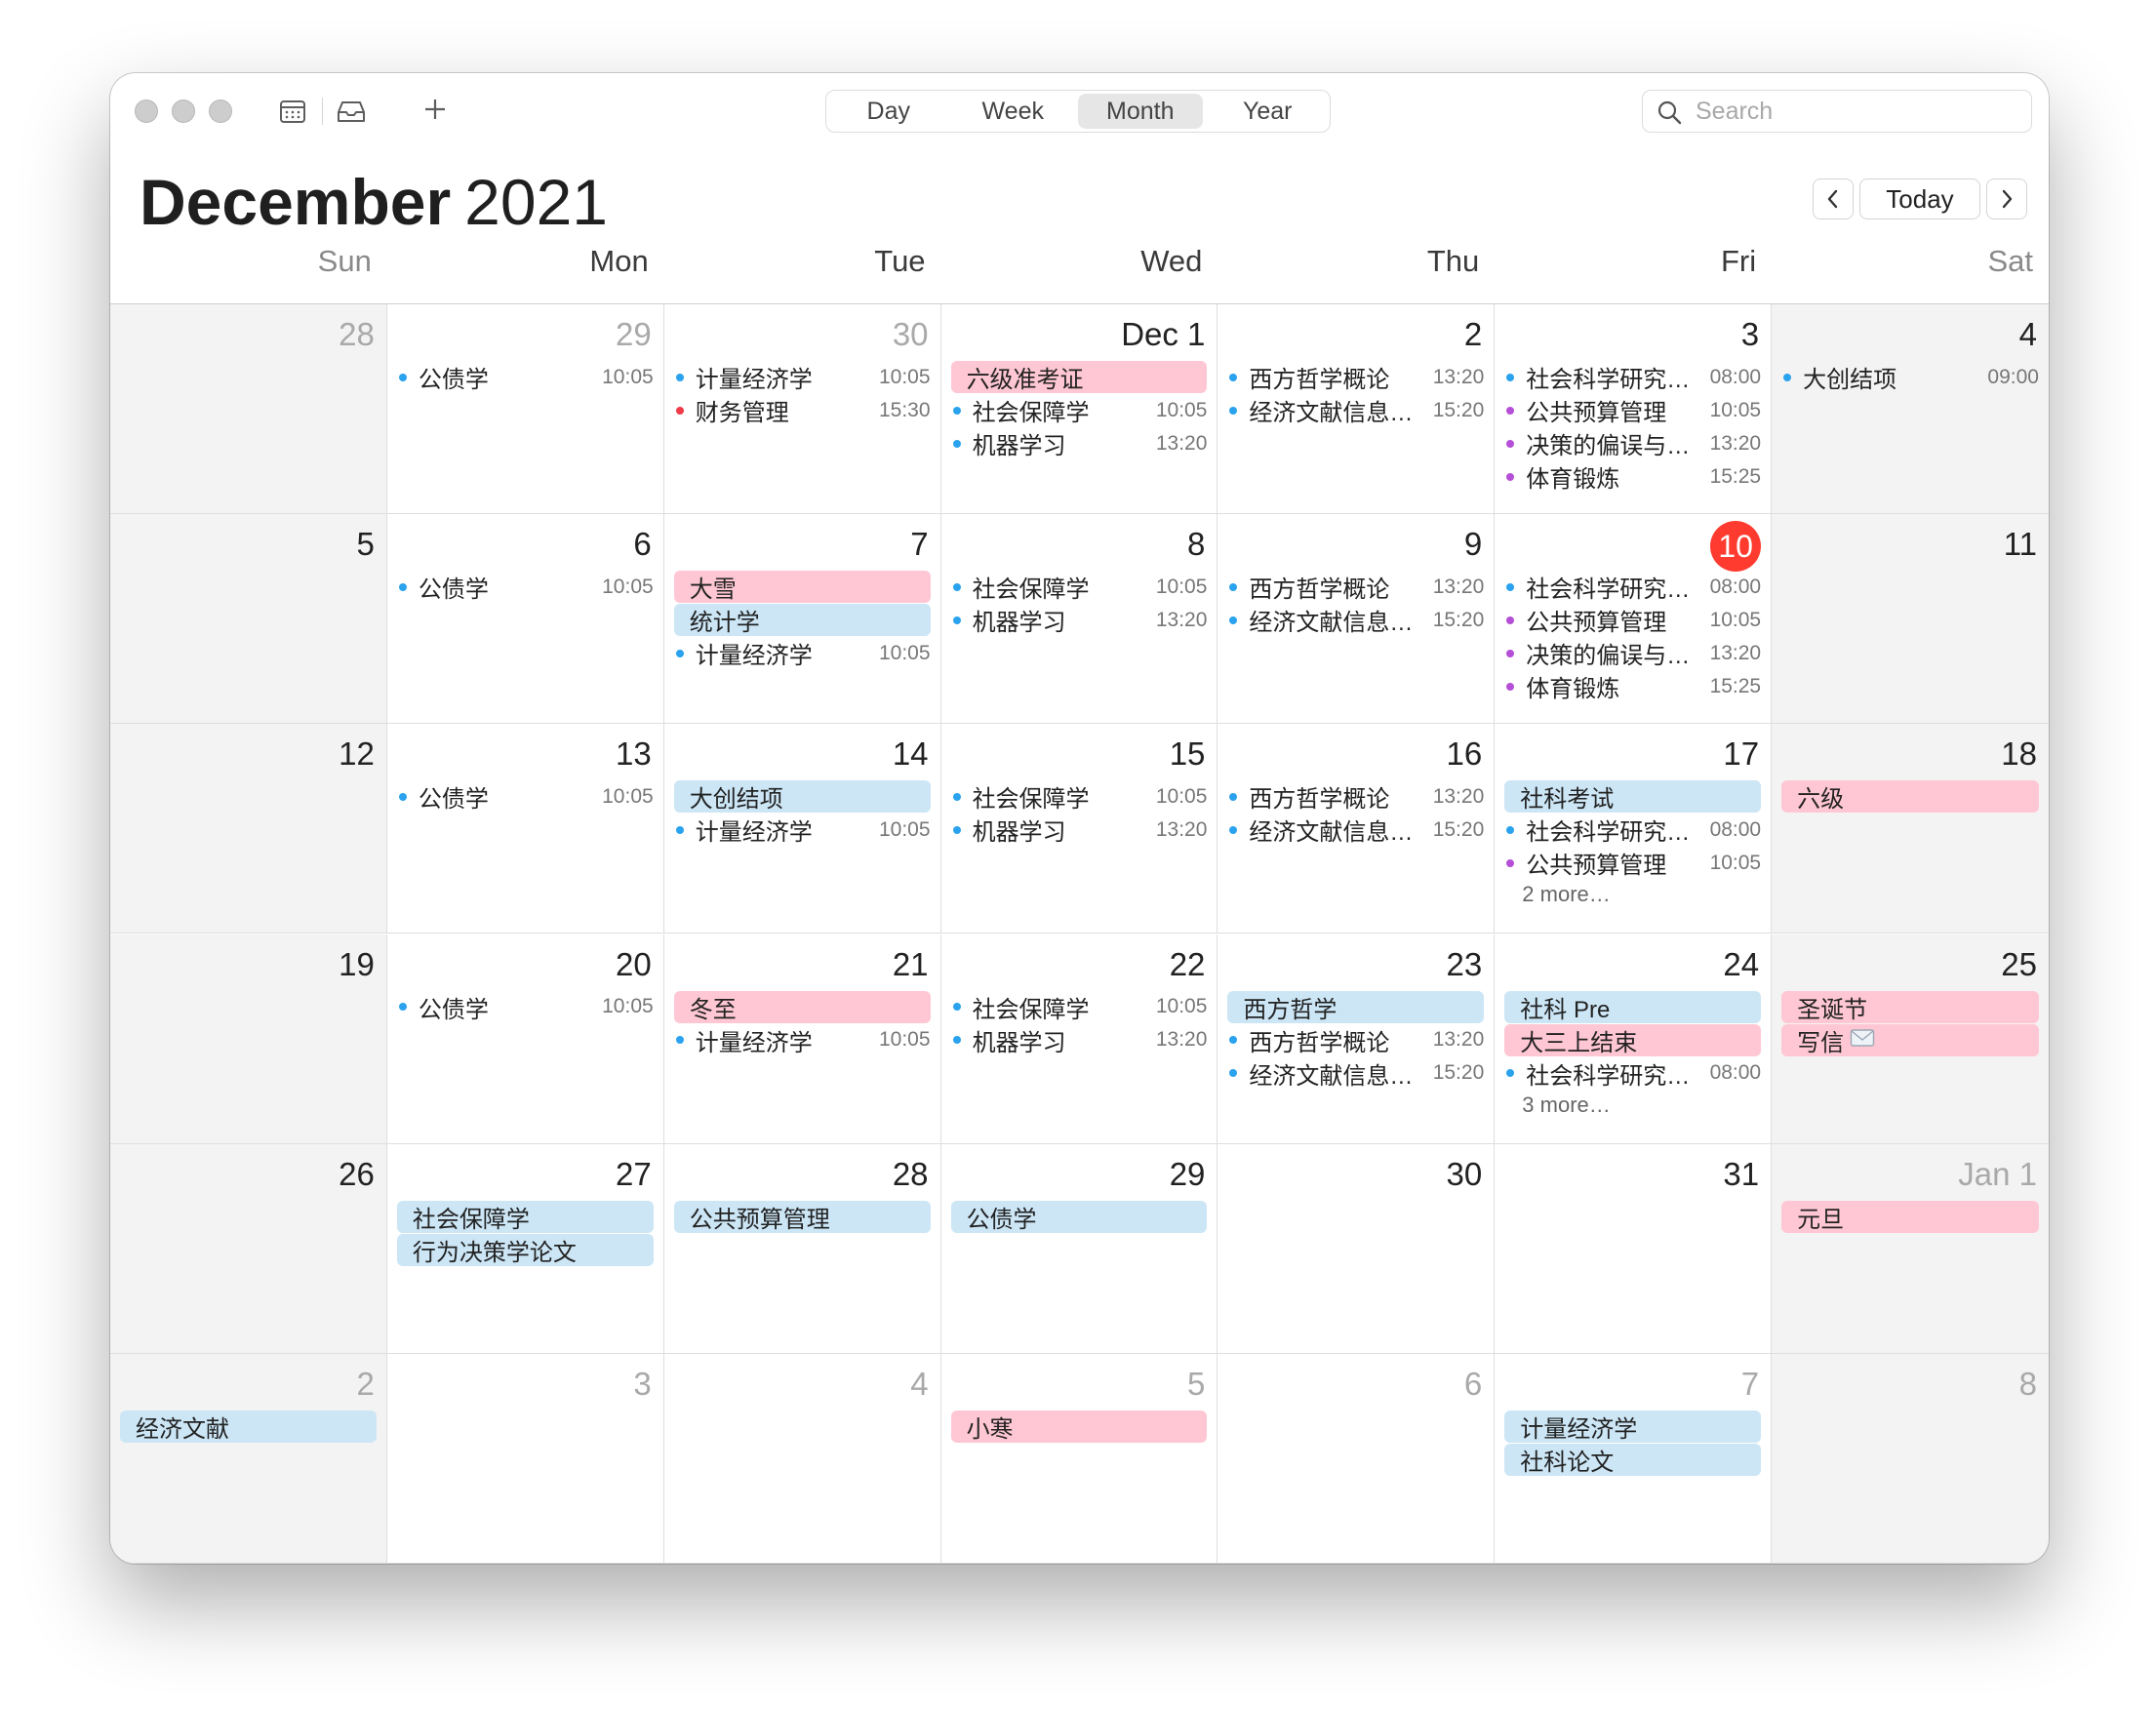 This screenshot has width=2156, height=1709. What do you see at coordinates (183, 111) in the screenshot?
I see `minimize-window-button` at bounding box center [183, 111].